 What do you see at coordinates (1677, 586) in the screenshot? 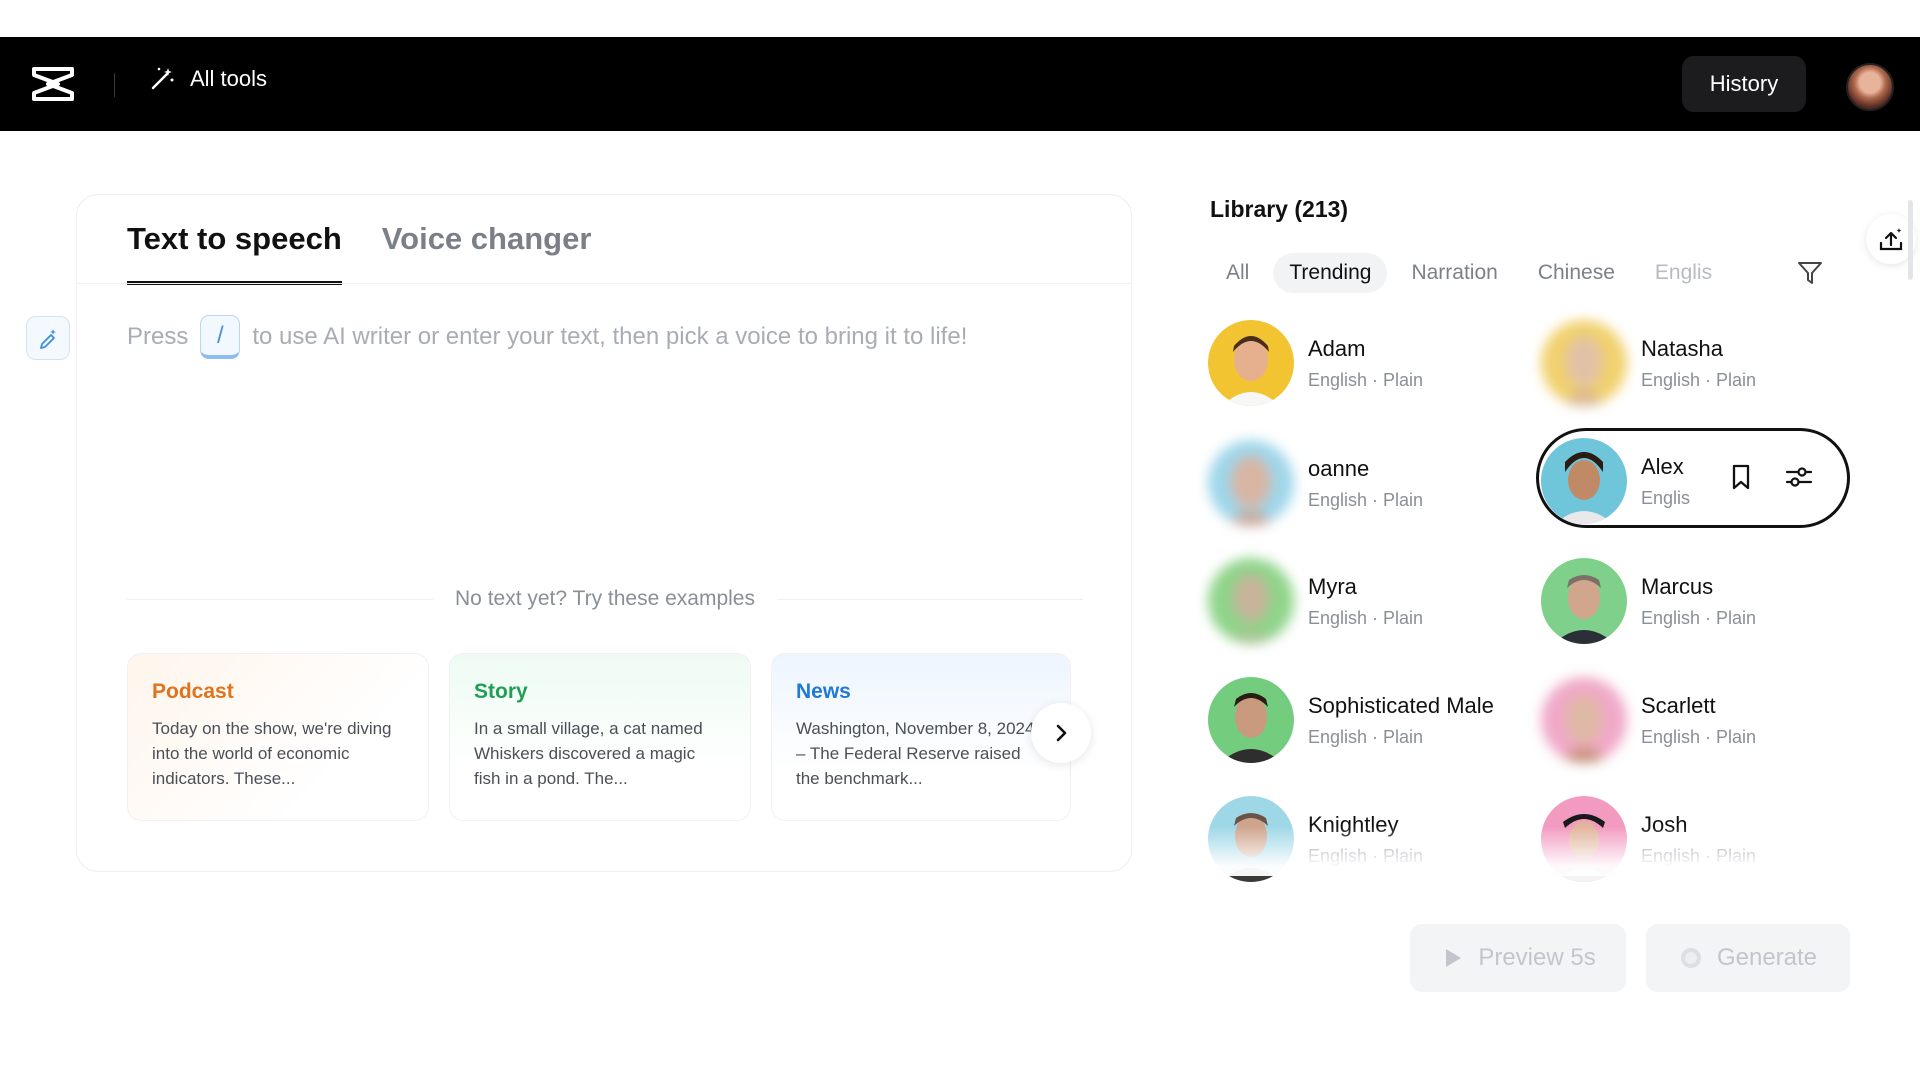
I see `voice-name: Marcus` at bounding box center [1677, 586].